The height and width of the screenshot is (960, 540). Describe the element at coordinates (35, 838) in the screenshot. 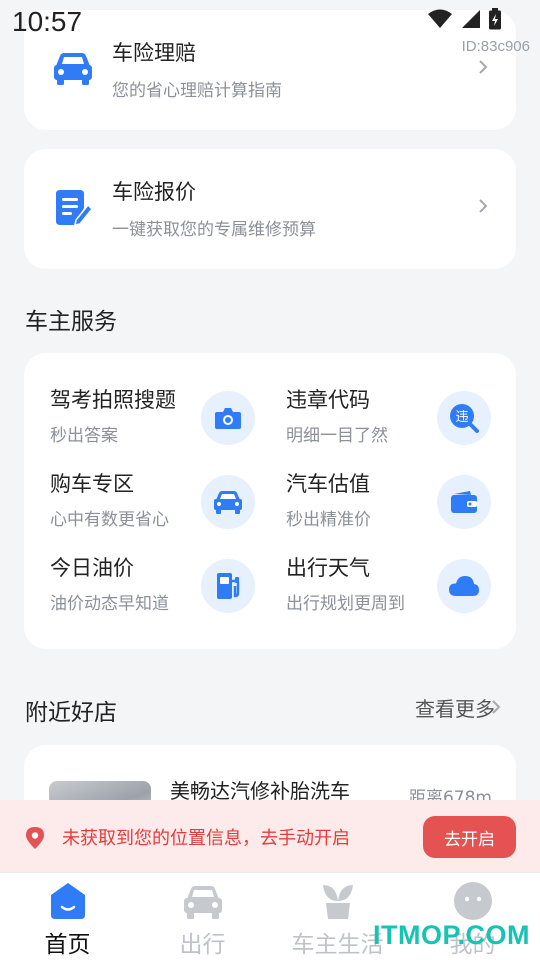

I see `location-pin-icon` at that location.